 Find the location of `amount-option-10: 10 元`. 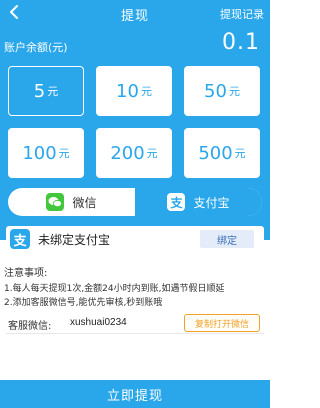

amount-option-10: 10 元 is located at coordinates (134, 91).